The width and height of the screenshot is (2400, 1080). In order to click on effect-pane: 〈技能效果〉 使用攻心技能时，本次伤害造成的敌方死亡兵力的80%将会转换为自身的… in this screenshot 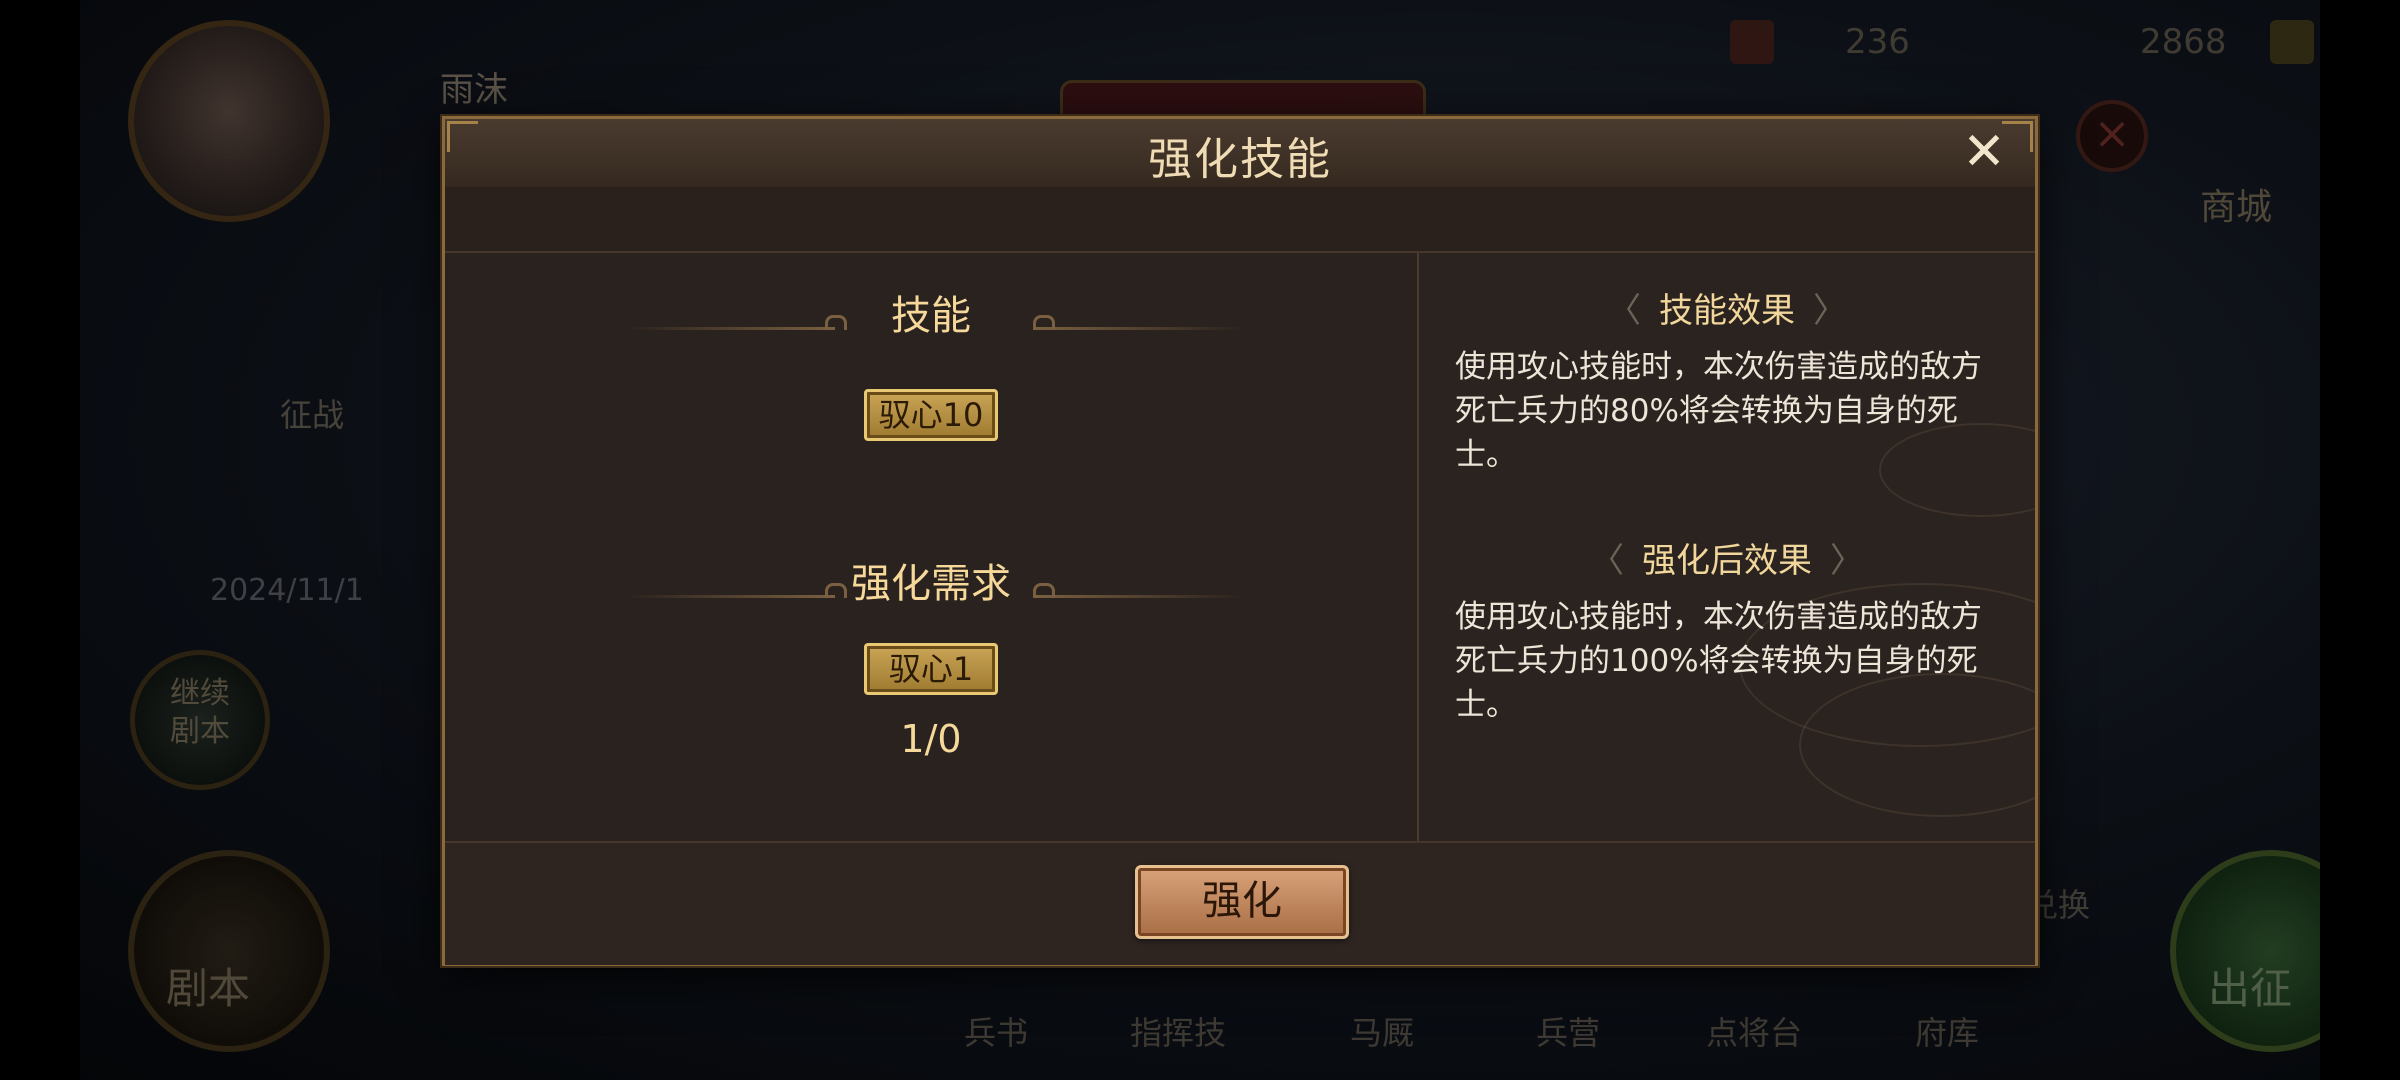, I will do `click(1727, 547)`.